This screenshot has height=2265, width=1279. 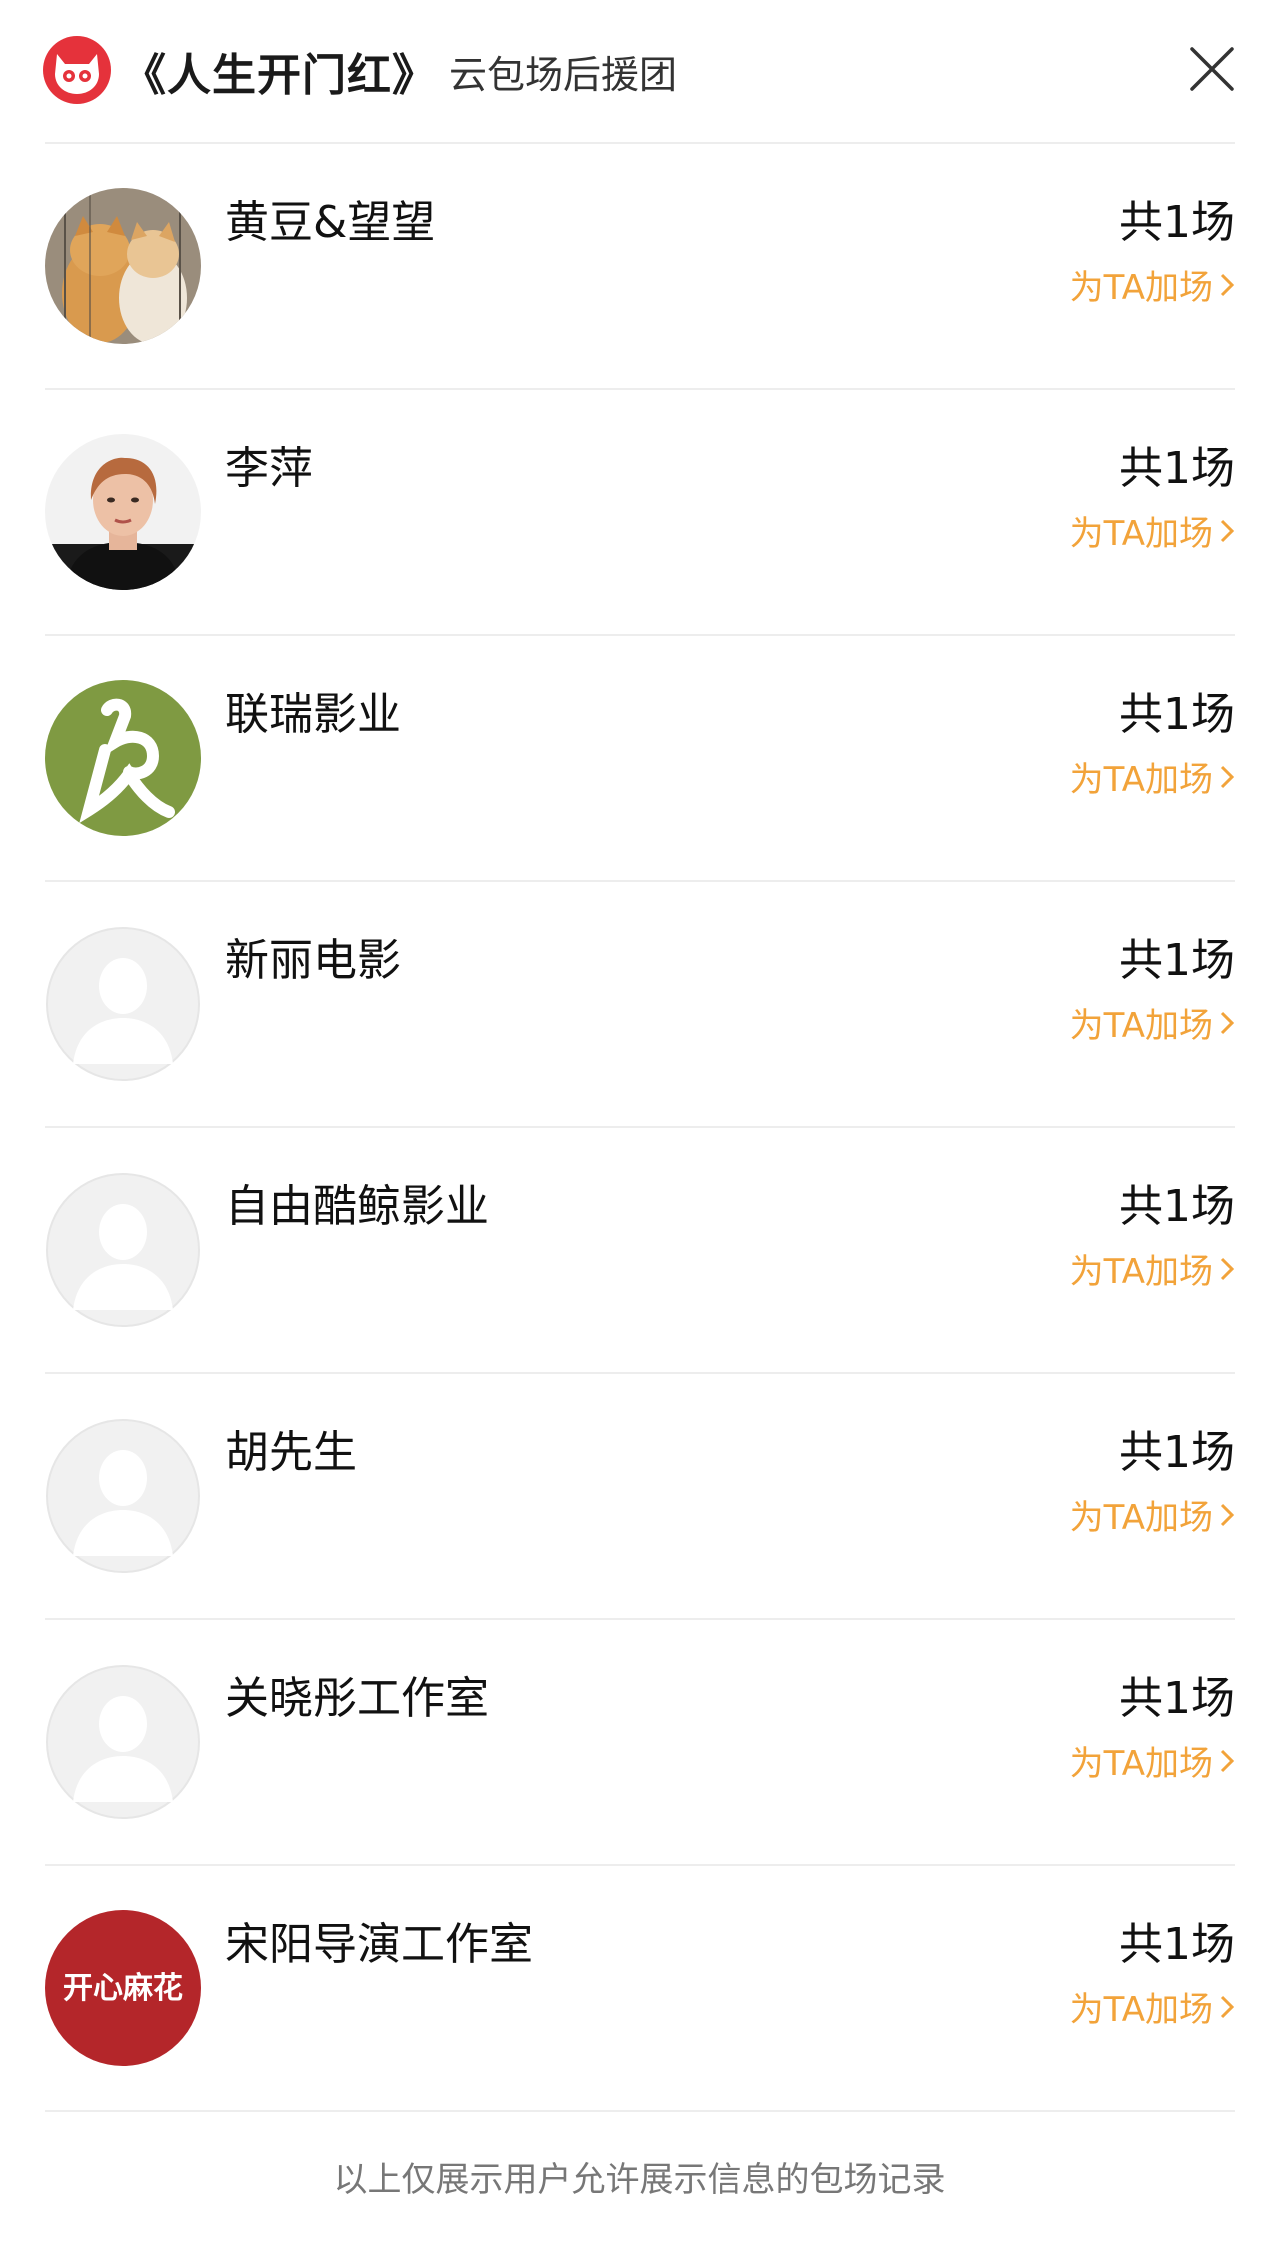 I want to click on close-button, so click(x=1212, y=69).